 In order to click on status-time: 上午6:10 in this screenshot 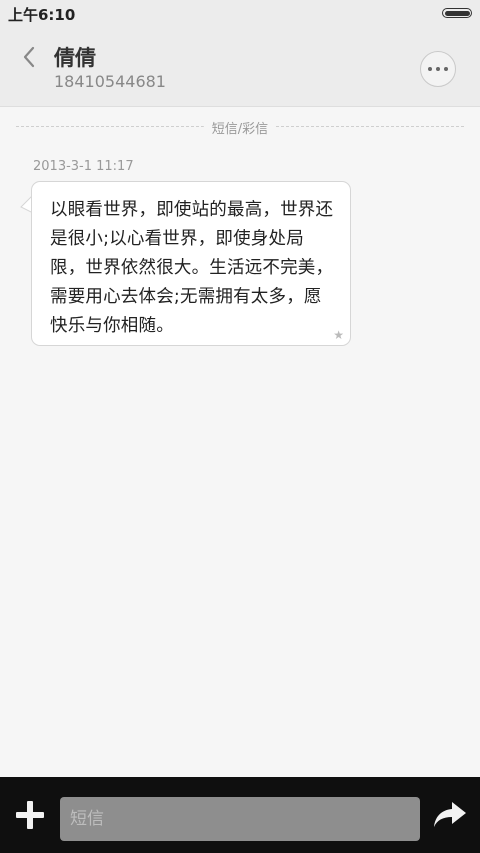, I will do `click(42, 15)`.